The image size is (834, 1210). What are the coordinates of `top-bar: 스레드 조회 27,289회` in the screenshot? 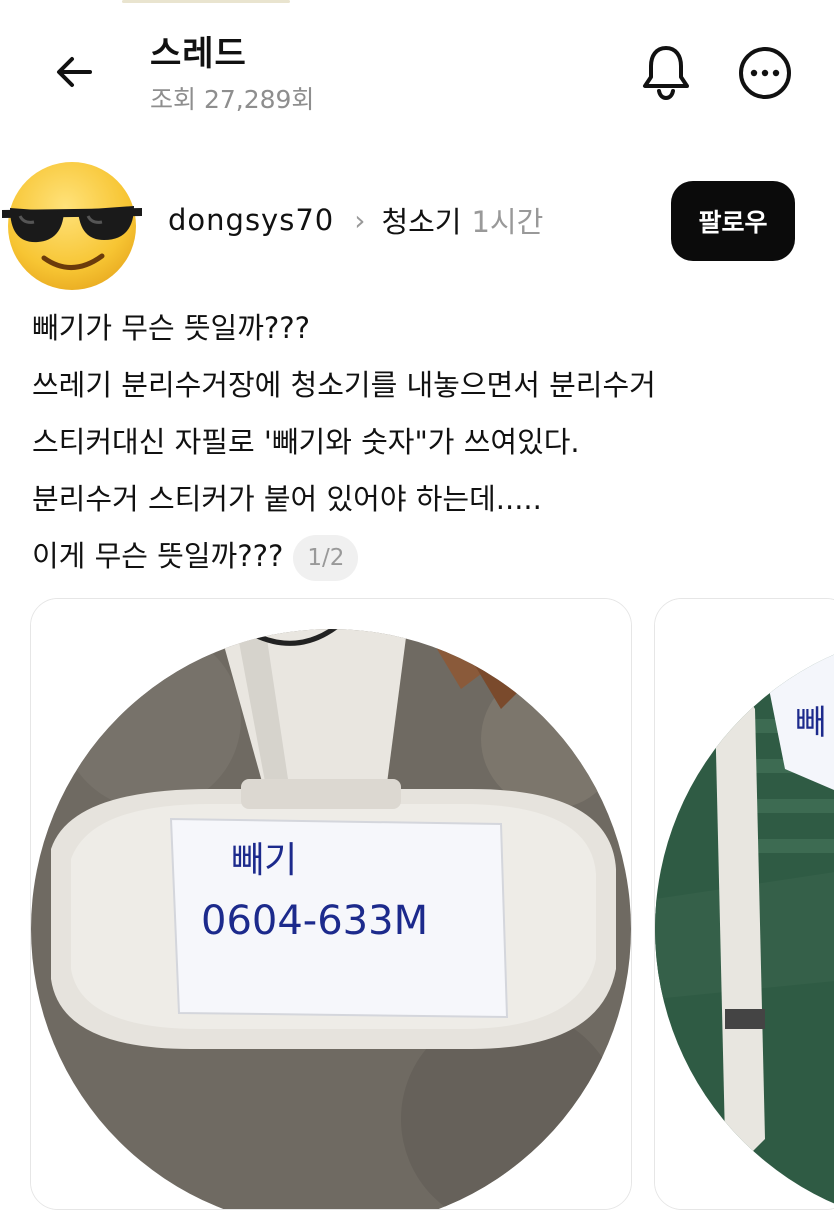 It's located at (417, 70).